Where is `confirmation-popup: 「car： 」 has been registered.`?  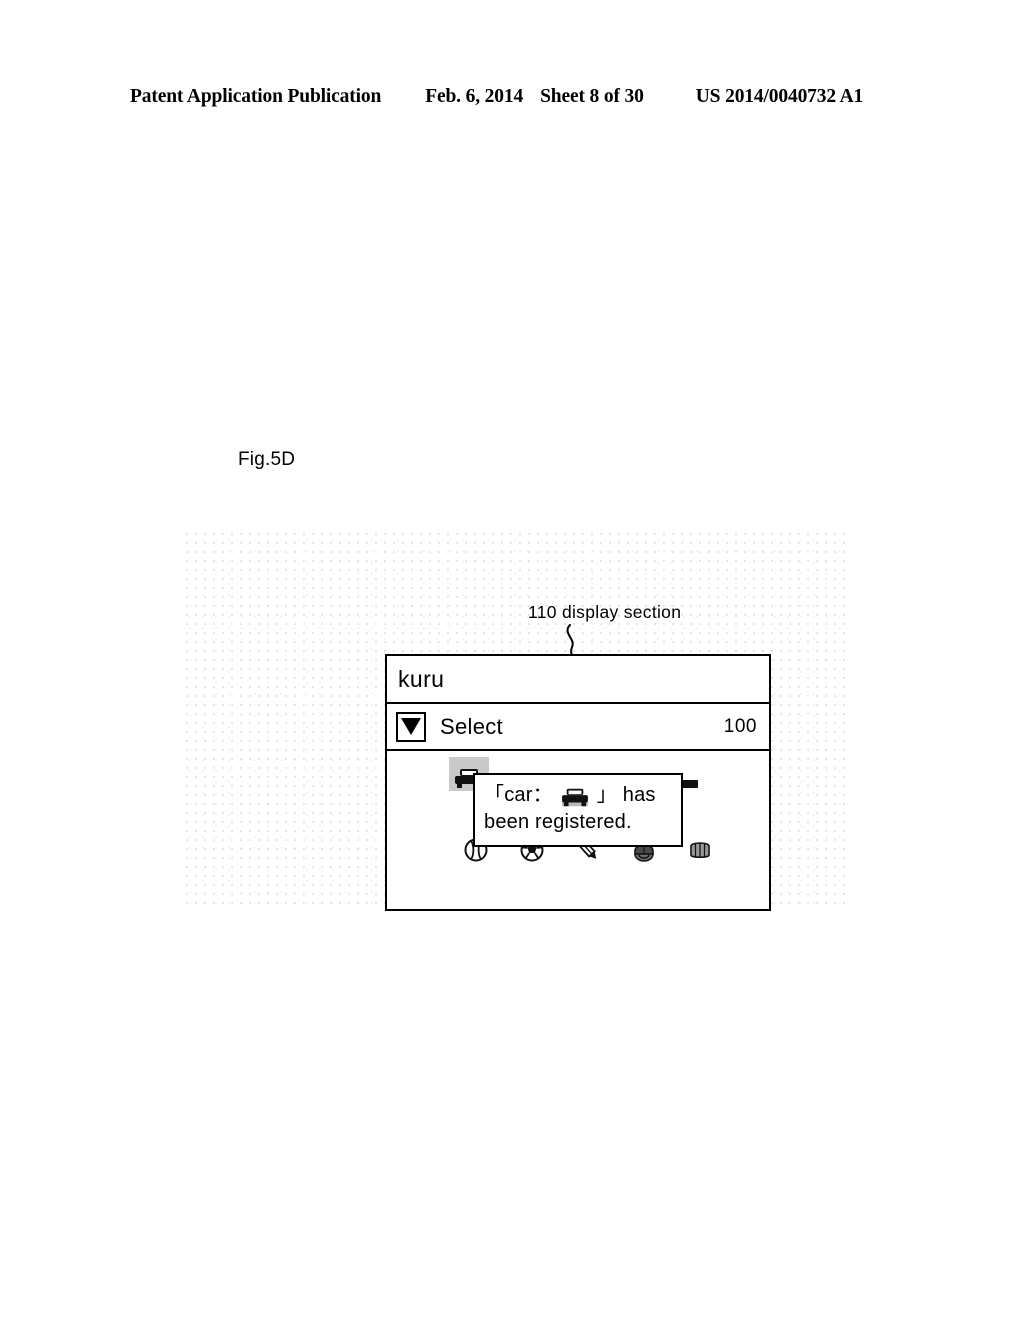
confirmation-popup: 「car： 」 has been registered. is located at coordinates (578, 810).